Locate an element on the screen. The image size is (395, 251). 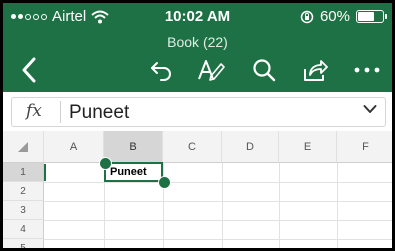
back-button is located at coordinates (29, 70).